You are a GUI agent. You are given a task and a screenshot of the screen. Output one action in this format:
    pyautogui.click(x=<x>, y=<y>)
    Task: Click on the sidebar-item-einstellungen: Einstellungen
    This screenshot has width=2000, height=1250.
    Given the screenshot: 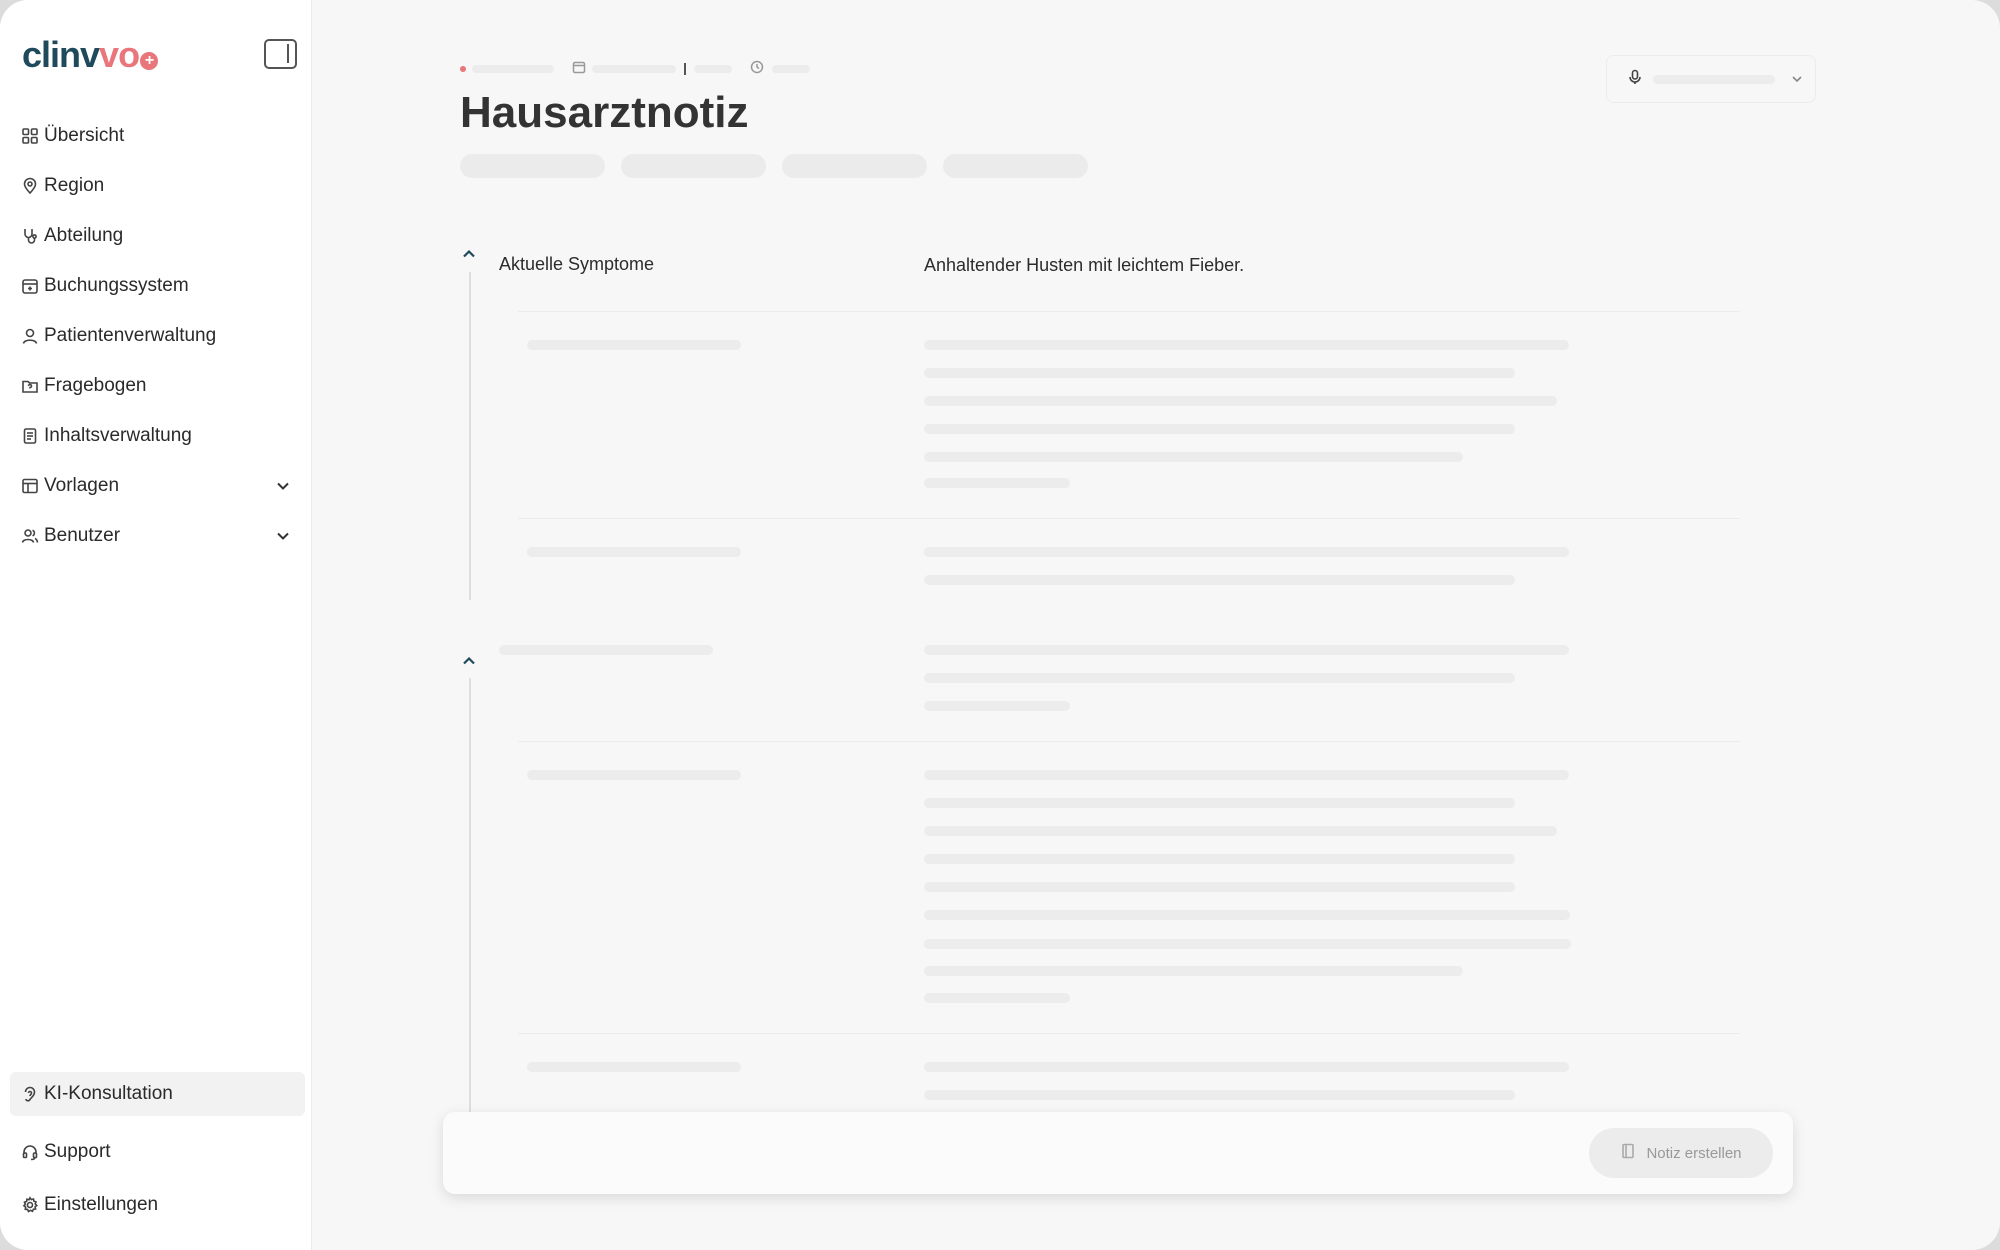 What is the action you would take?
    pyautogui.click(x=157, y=1205)
    